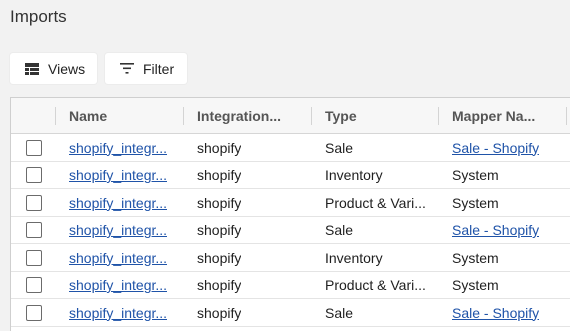  I want to click on page-title: Imports, so click(38, 16).